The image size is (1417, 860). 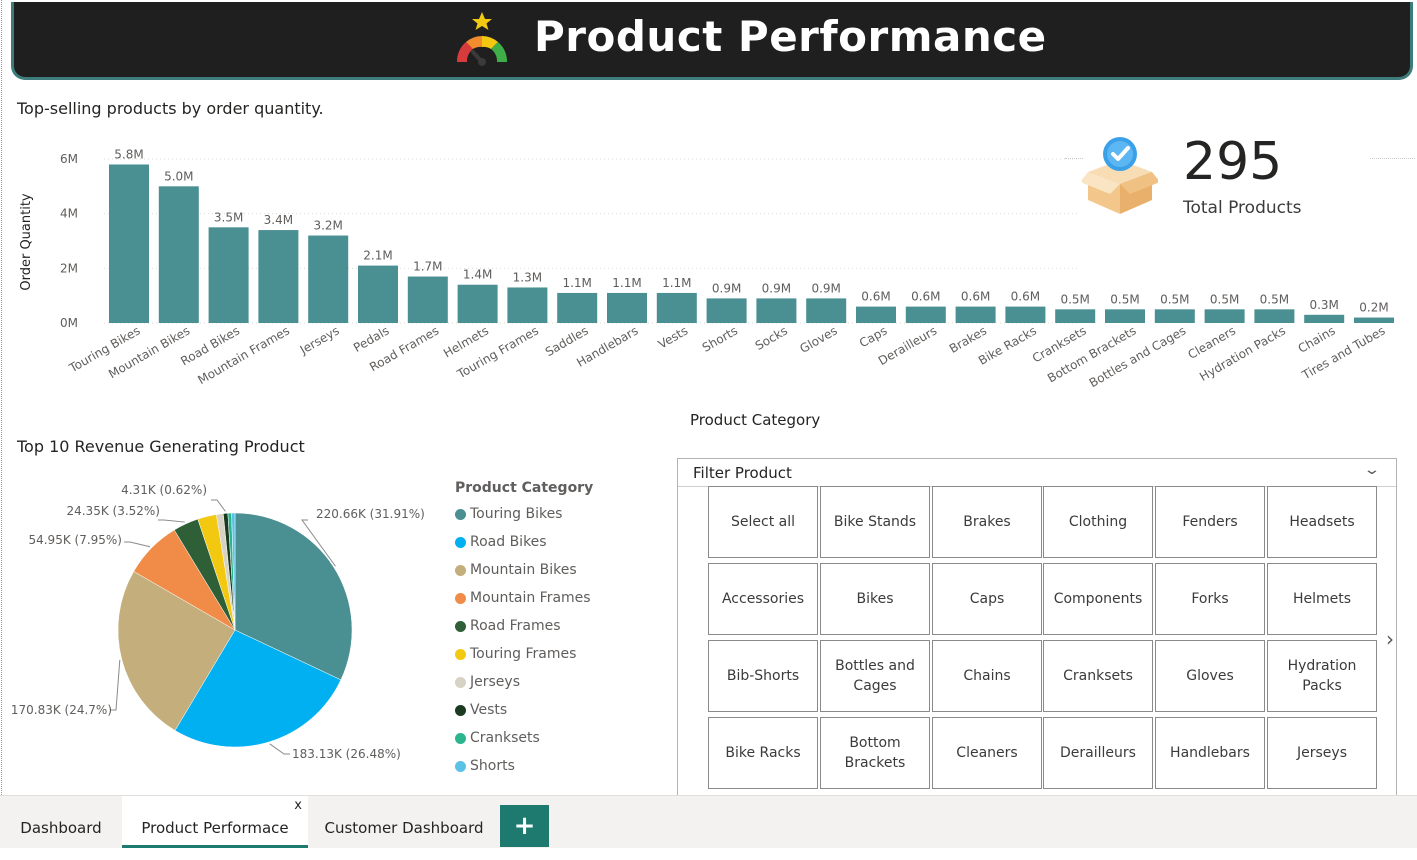 What do you see at coordinates (178, 176) in the screenshot?
I see `data-label: 5.0M` at bounding box center [178, 176].